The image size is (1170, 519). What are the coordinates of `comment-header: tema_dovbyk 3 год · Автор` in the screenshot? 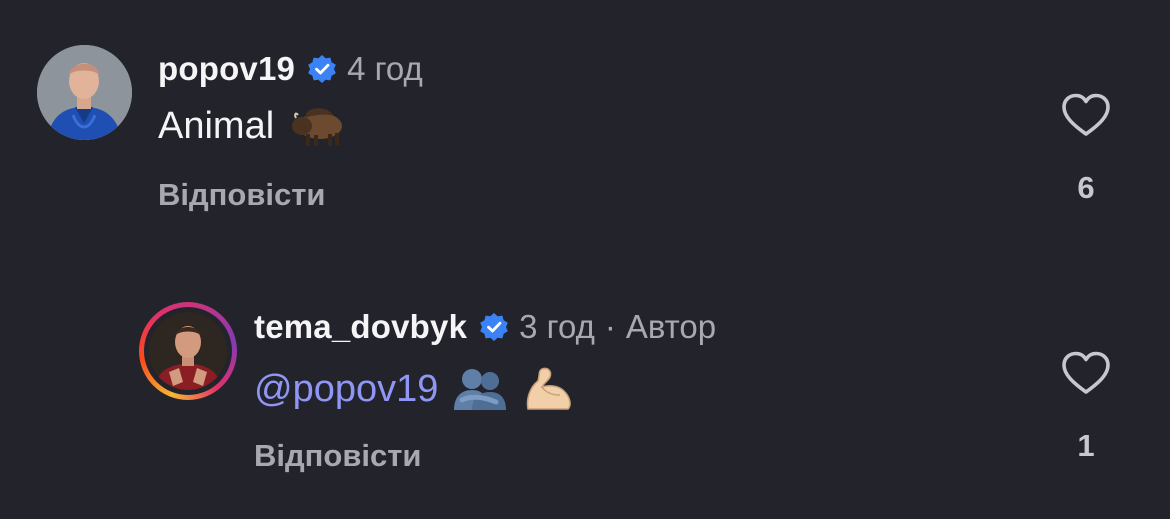 It's located at (485, 327).